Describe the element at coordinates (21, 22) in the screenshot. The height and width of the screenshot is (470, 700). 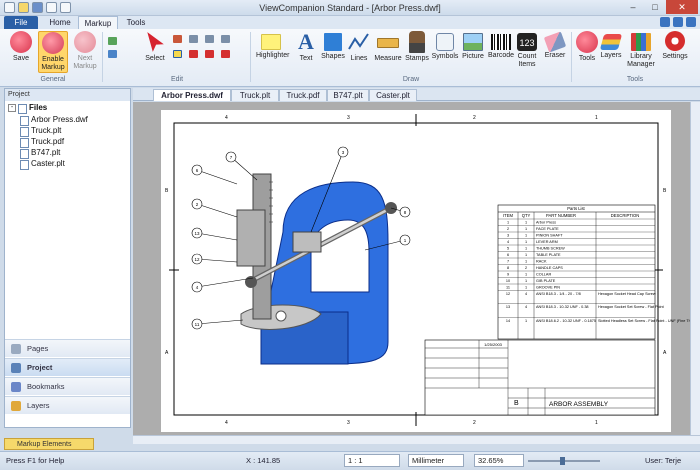
I see `tab-file: File` at that location.